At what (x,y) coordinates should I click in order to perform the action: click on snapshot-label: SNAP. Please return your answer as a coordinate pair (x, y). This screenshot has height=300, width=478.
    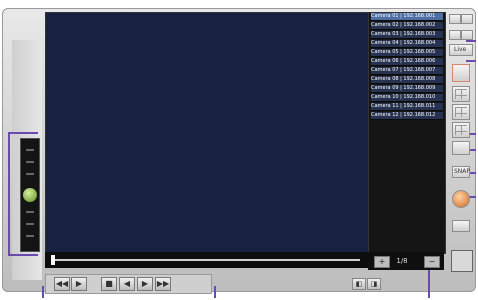
    Looking at the image, I should click on (462, 171).